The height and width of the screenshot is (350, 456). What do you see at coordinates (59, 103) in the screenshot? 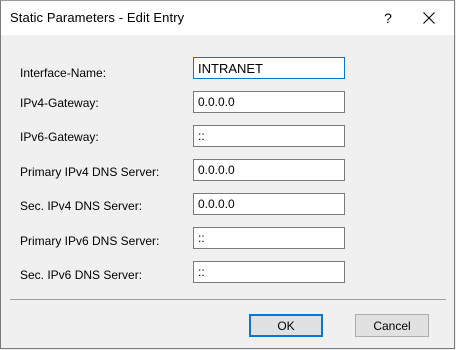
I see `ipv4-gateway-label: IPv4-Gateway:` at bounding box center [59, 103].